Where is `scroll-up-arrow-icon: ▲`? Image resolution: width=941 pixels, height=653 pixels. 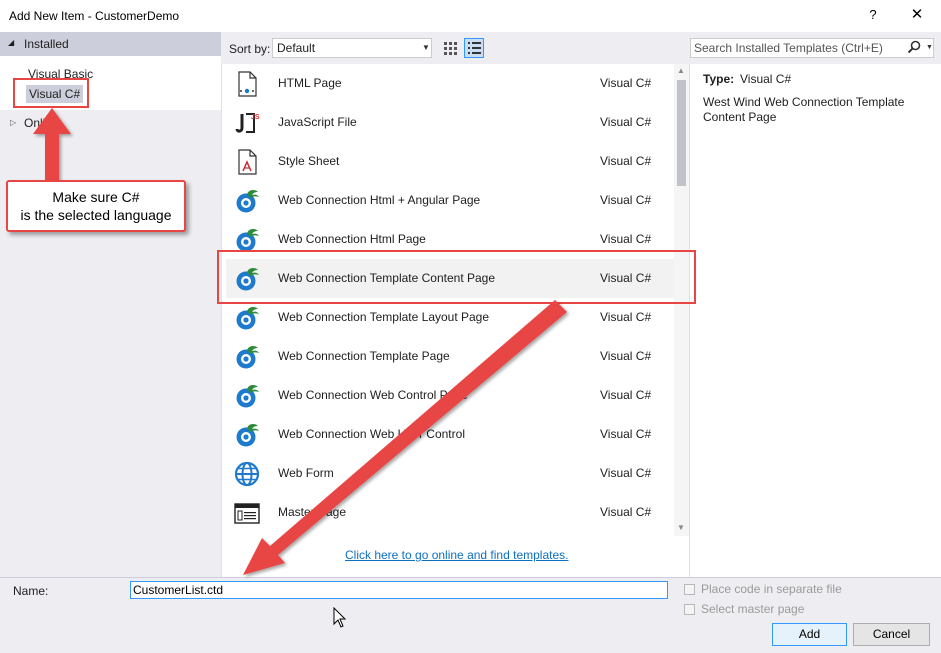
scroll-up-arrow-icon: ▲ is located at coordinates (681, 70).